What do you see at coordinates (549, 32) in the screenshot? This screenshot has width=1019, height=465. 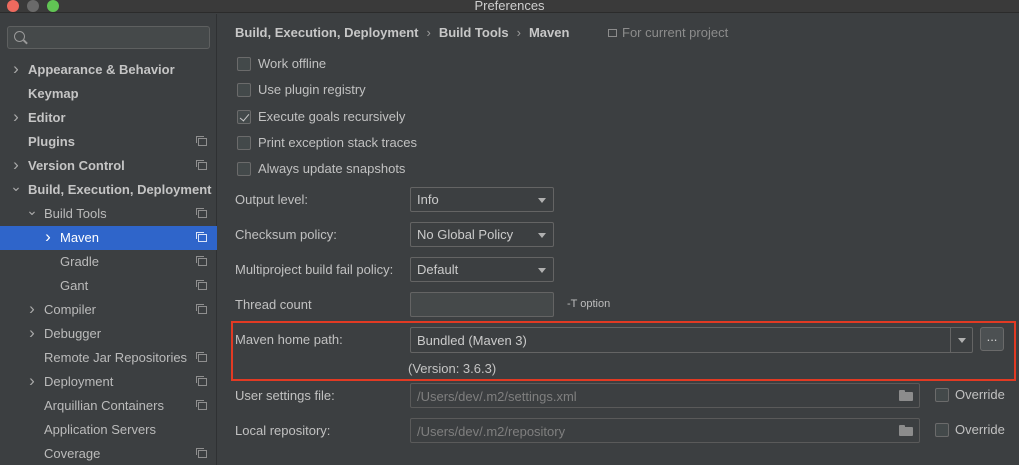 I see `breadcrumb-item: Maven` at bounding box center [549, 32].